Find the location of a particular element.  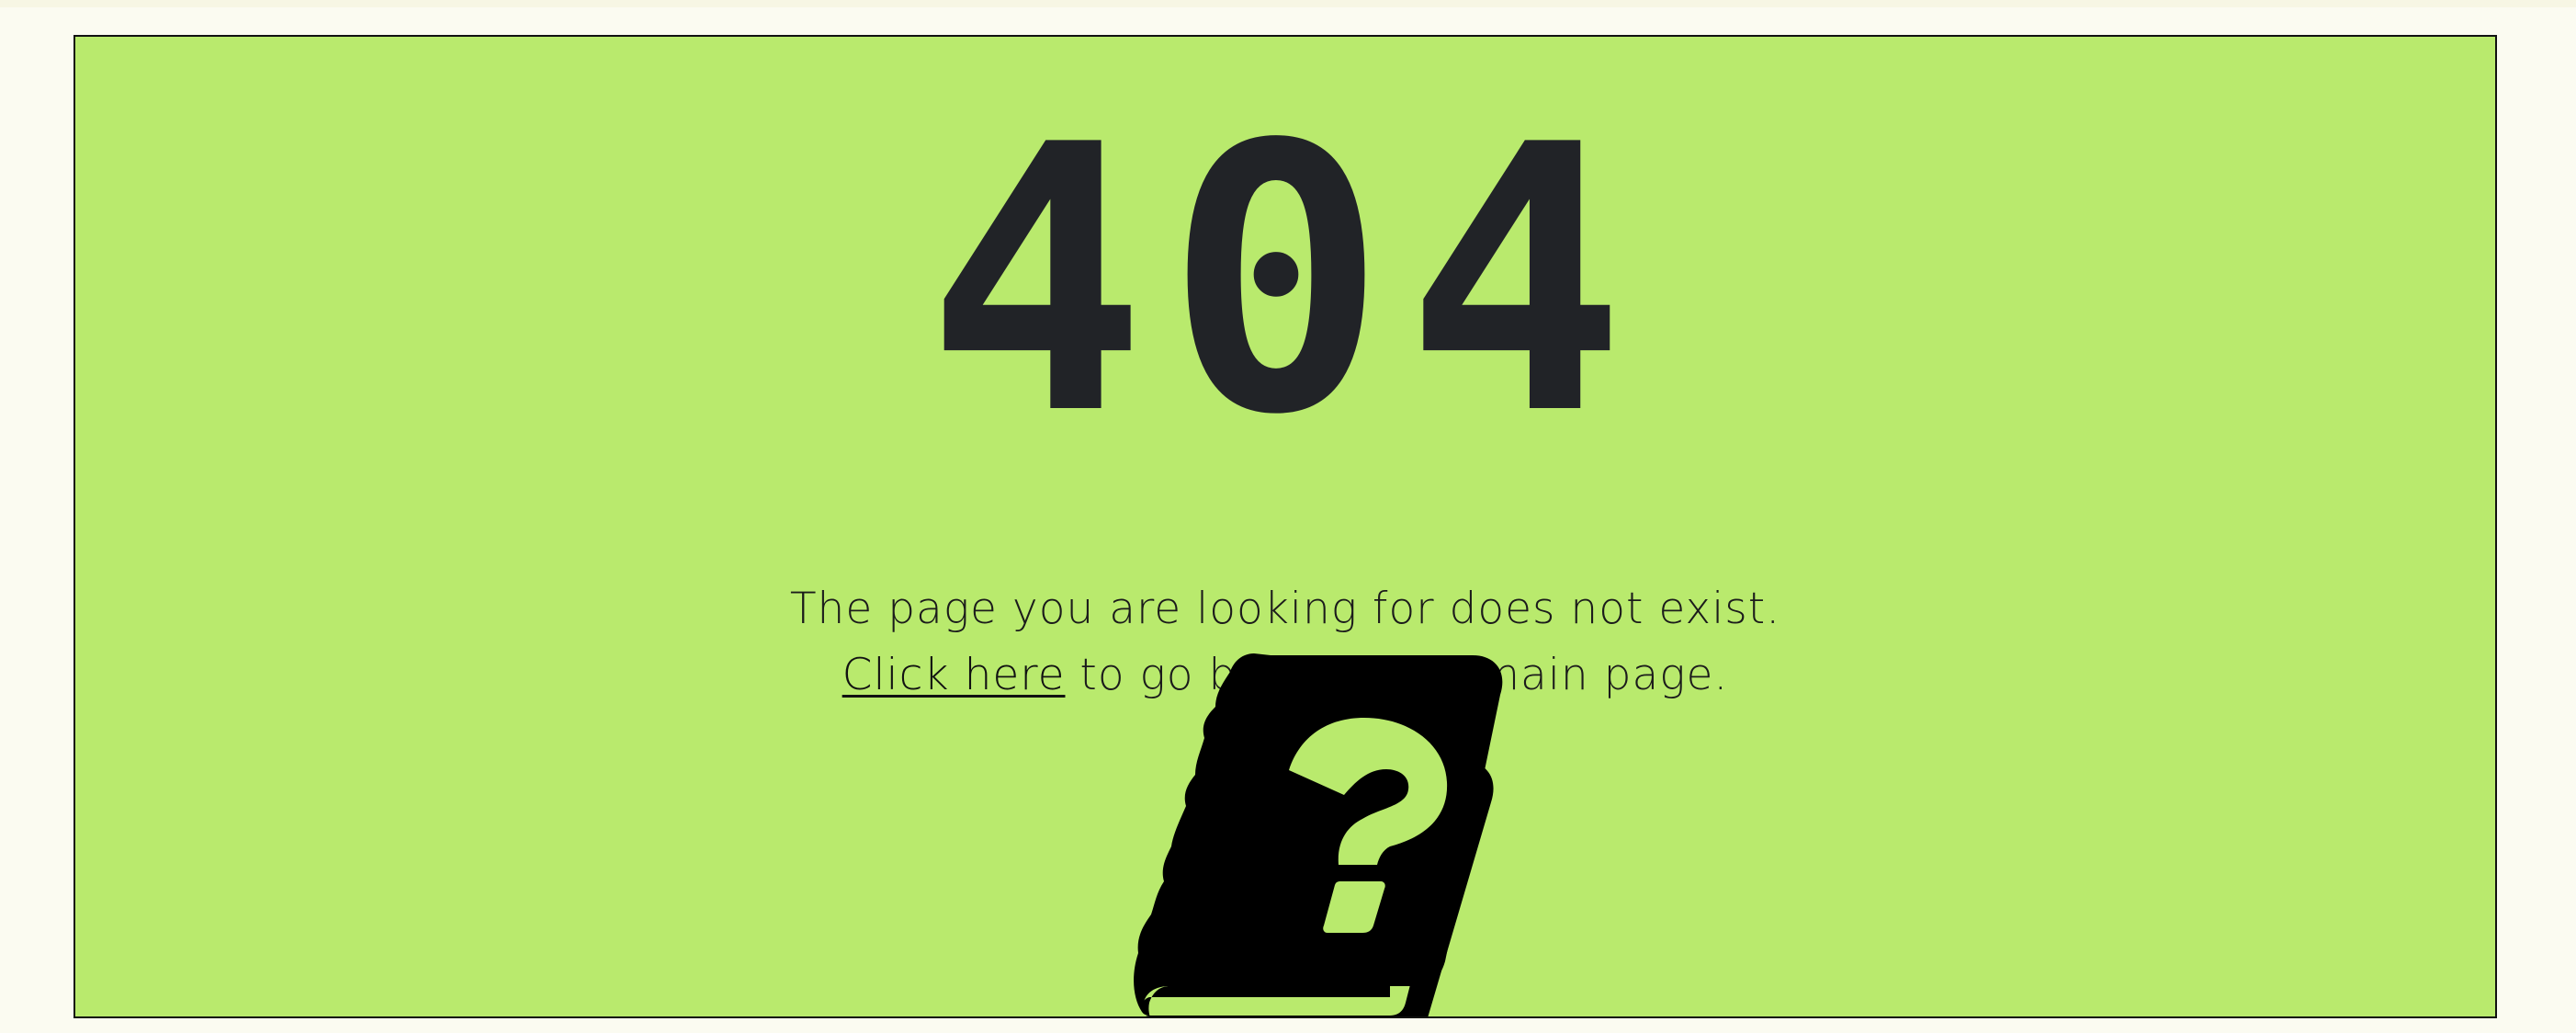

question-book-icon is located at coordinates (1318, 834).